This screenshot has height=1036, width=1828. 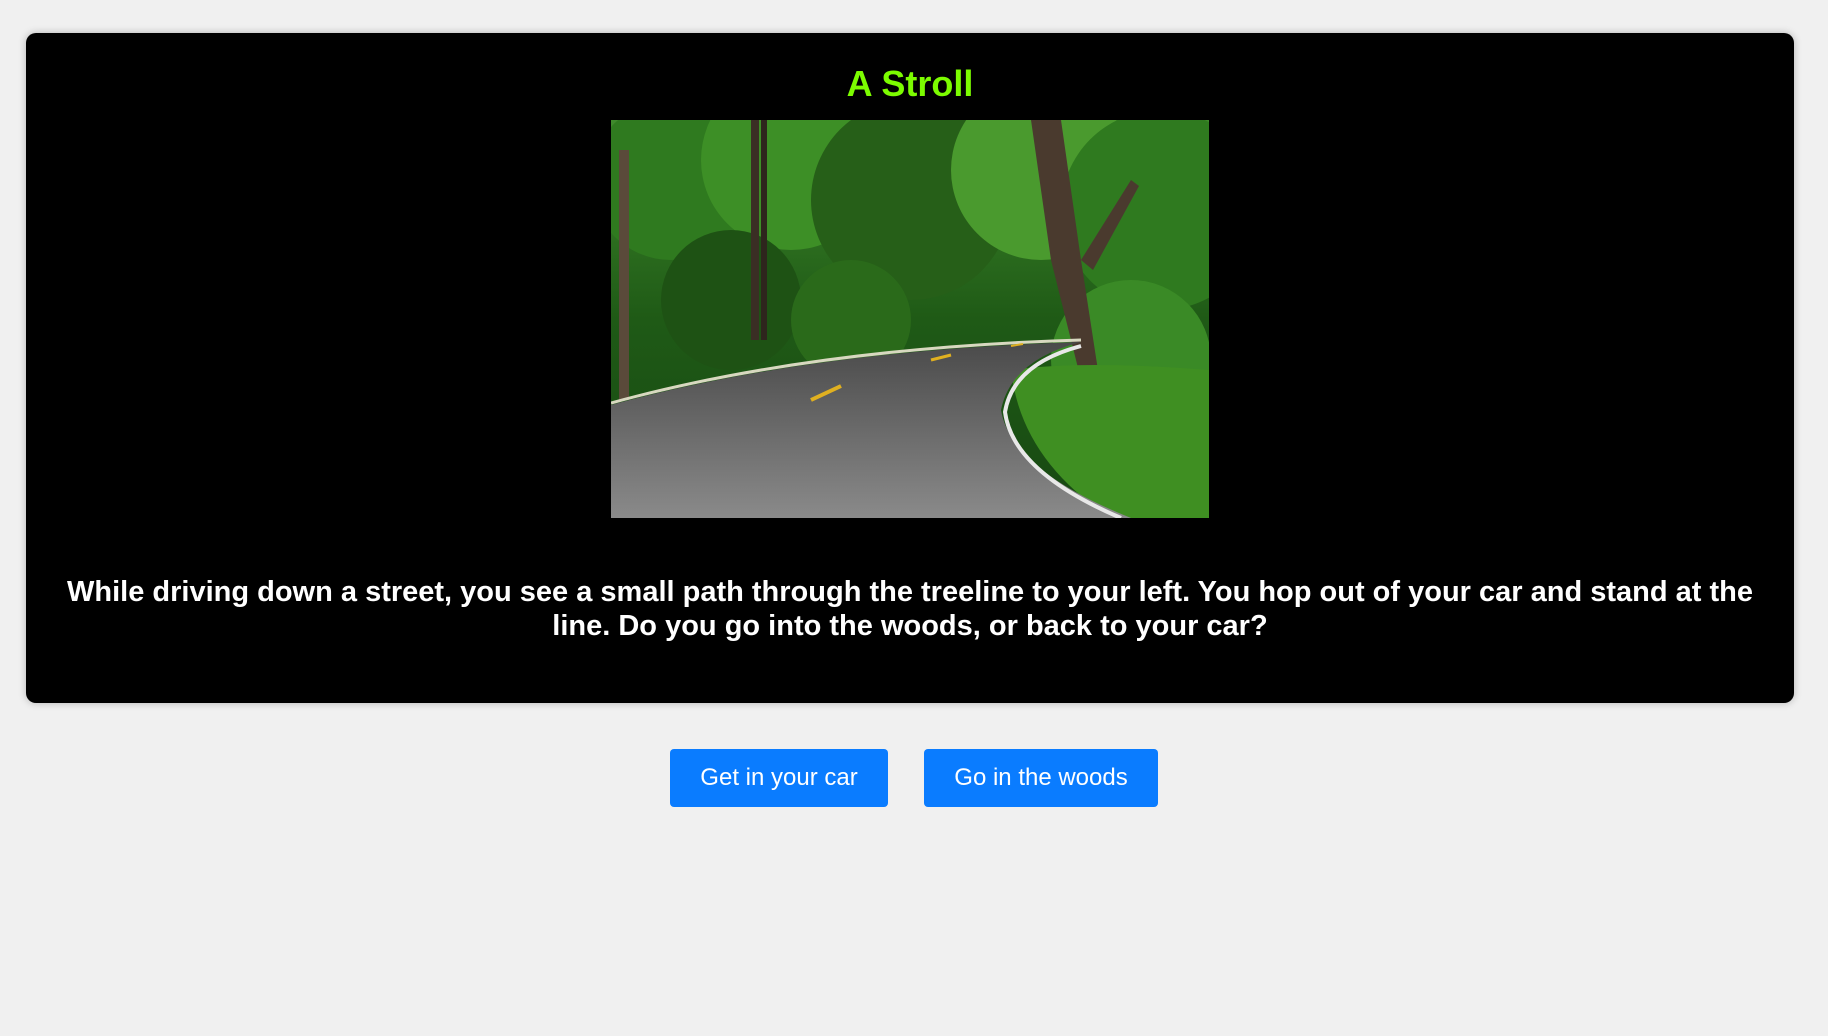 What do you see at coordinates (1041, 778) in the screenshot?
I see `go-in-woods-button: Go in the woods` at bounding box center [1041, 778].